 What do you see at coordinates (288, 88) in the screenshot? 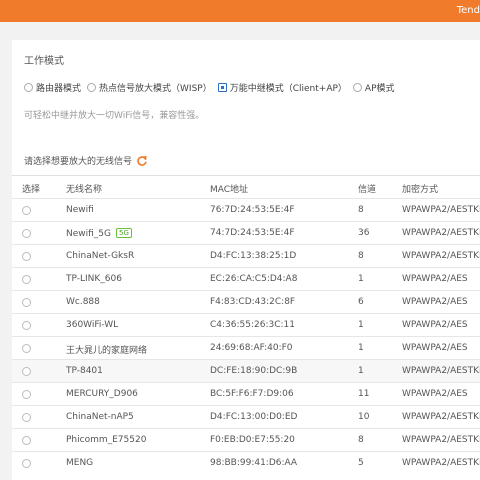
I see `mode-option-label: 万能中继模式（Client+AP）` at bounding box center [288, 88].